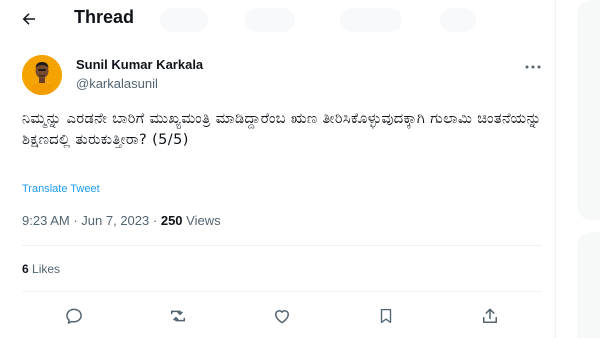 Image resolution: width=600 pixels, height=338 pixels. I want to click on back-button, so click(29, 19).